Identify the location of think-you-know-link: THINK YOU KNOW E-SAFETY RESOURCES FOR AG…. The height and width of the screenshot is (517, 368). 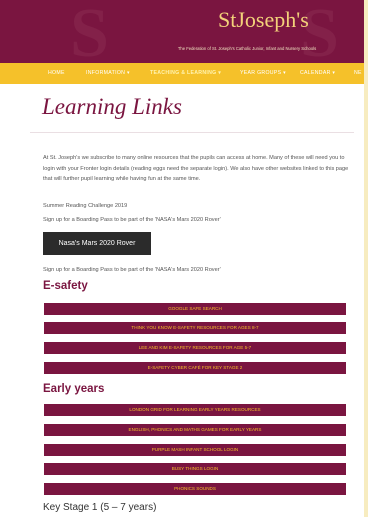
(195, 328).